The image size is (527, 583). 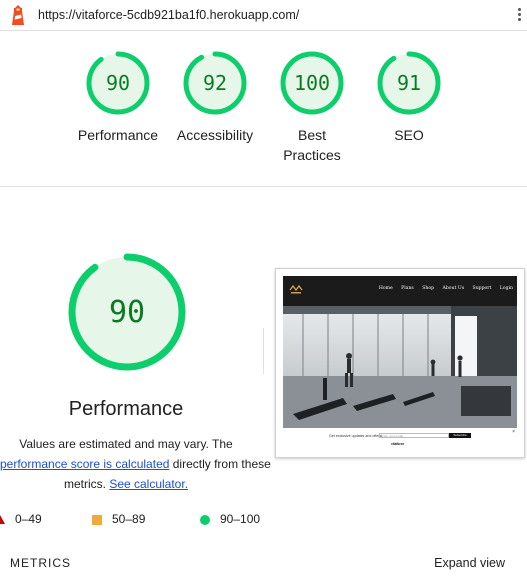 I want to click on newsletter-close-icon: ×, so click(x=513, y=432).